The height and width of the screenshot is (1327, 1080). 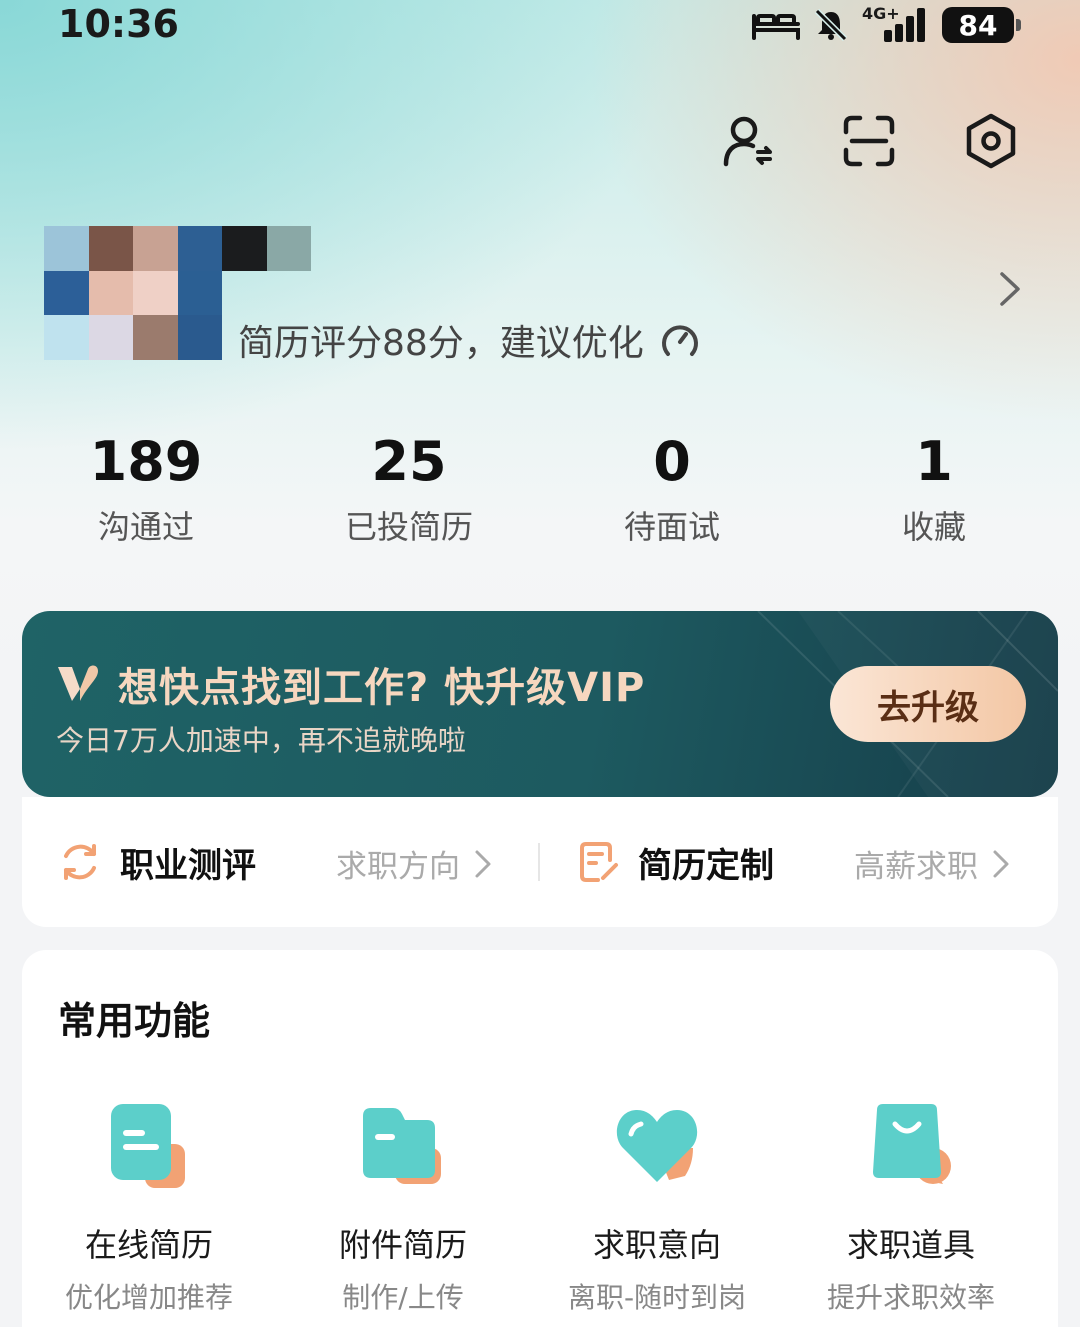 I want to click on career-direction-text: 求职方向, so click(x=398, y=867).